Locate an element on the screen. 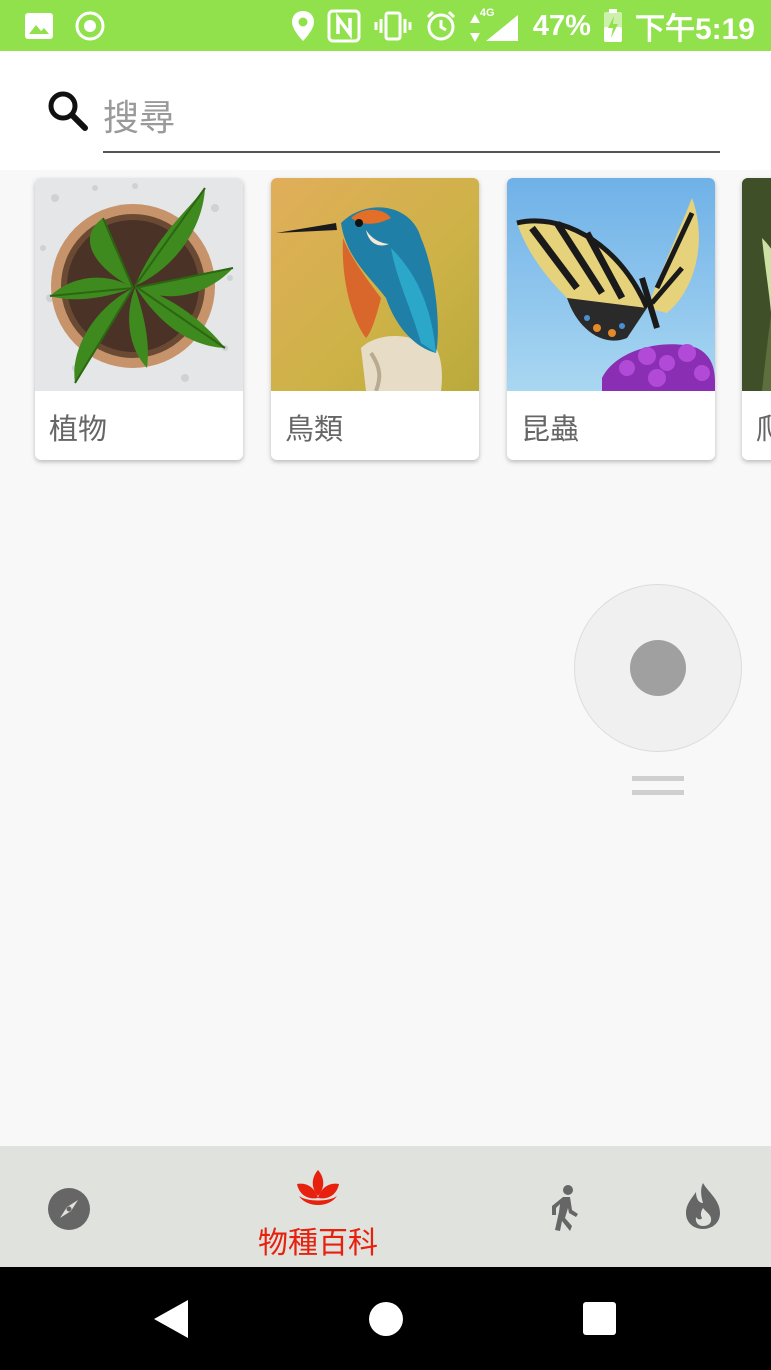 This screenshot has height=1370, width=771. category-card-reptiles: 爬 is located at coordinates (756, 319).